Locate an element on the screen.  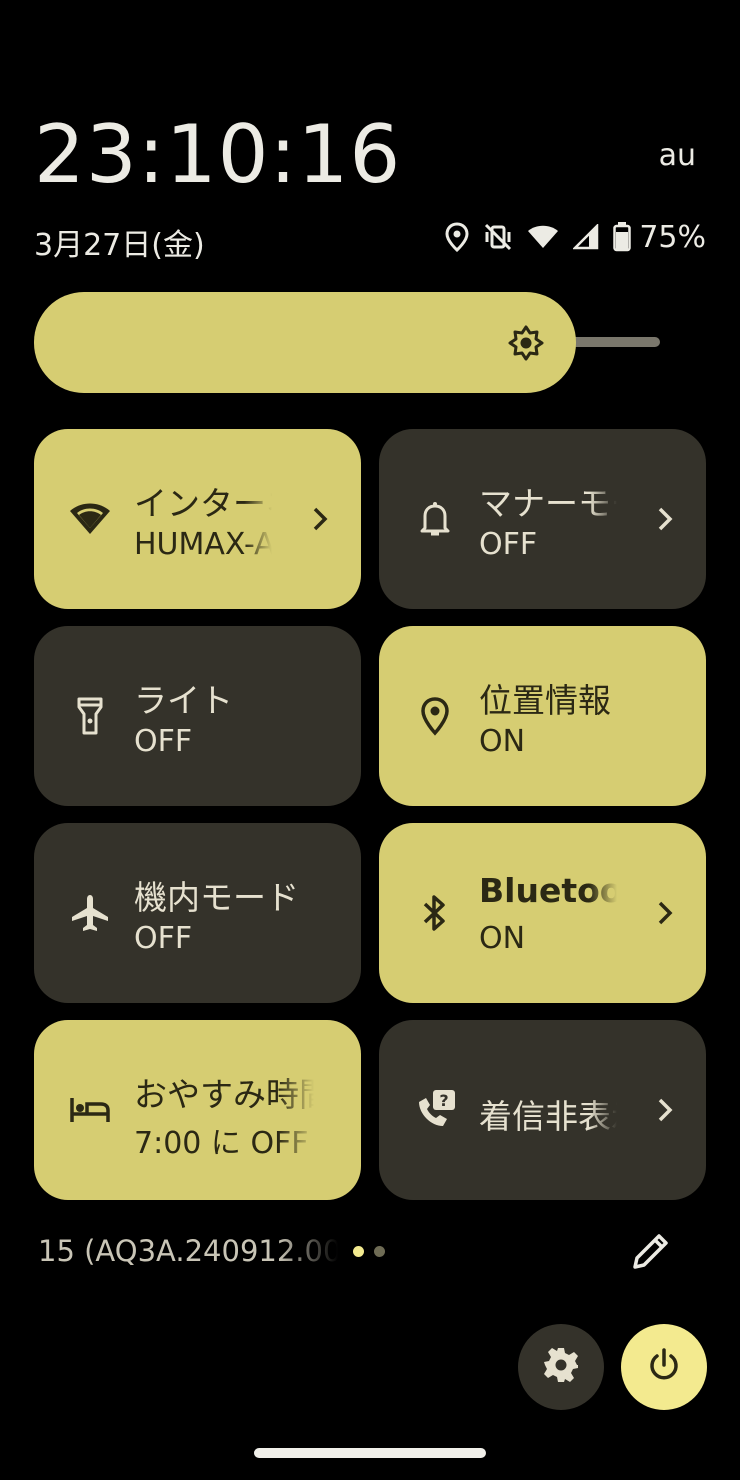
settings-button is located at coordinates (561, 1367).